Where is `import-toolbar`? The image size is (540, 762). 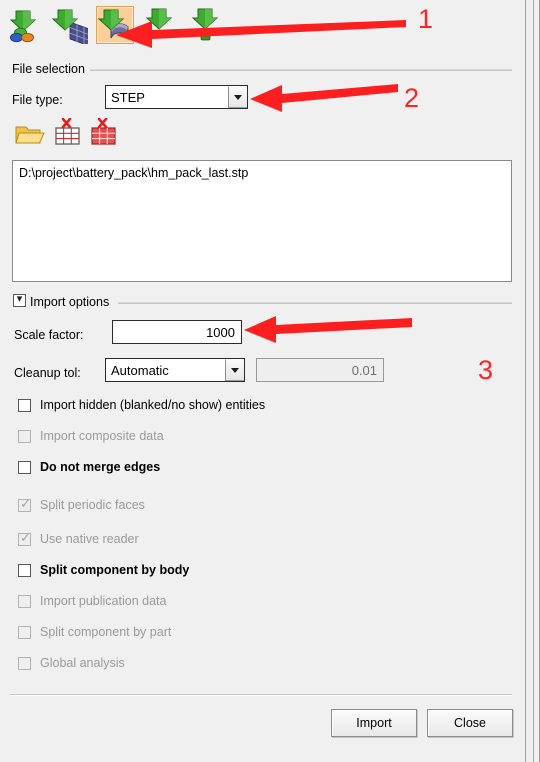 import-toolbar is located at coordinates (194, 25).